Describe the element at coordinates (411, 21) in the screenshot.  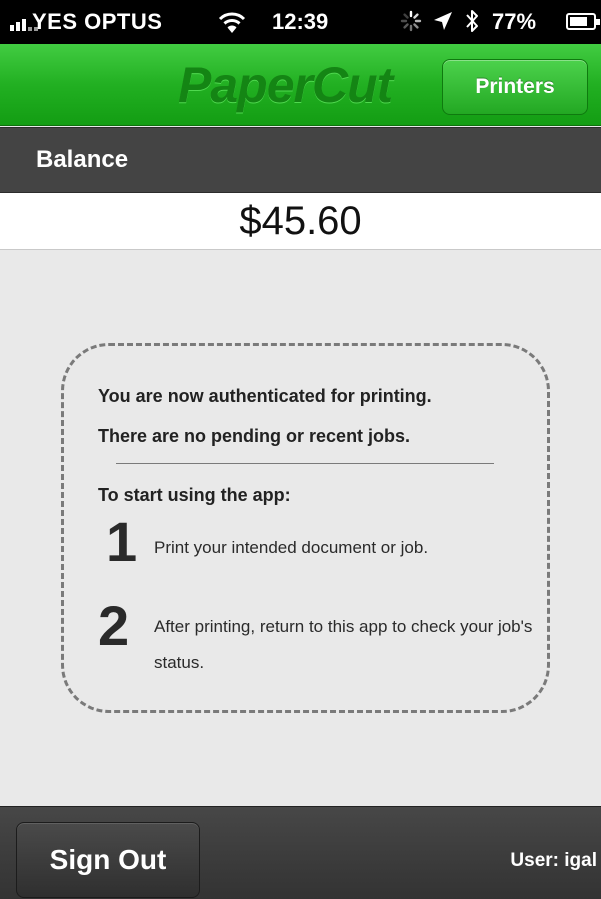
I see `activity-spinner-icon` at that location.